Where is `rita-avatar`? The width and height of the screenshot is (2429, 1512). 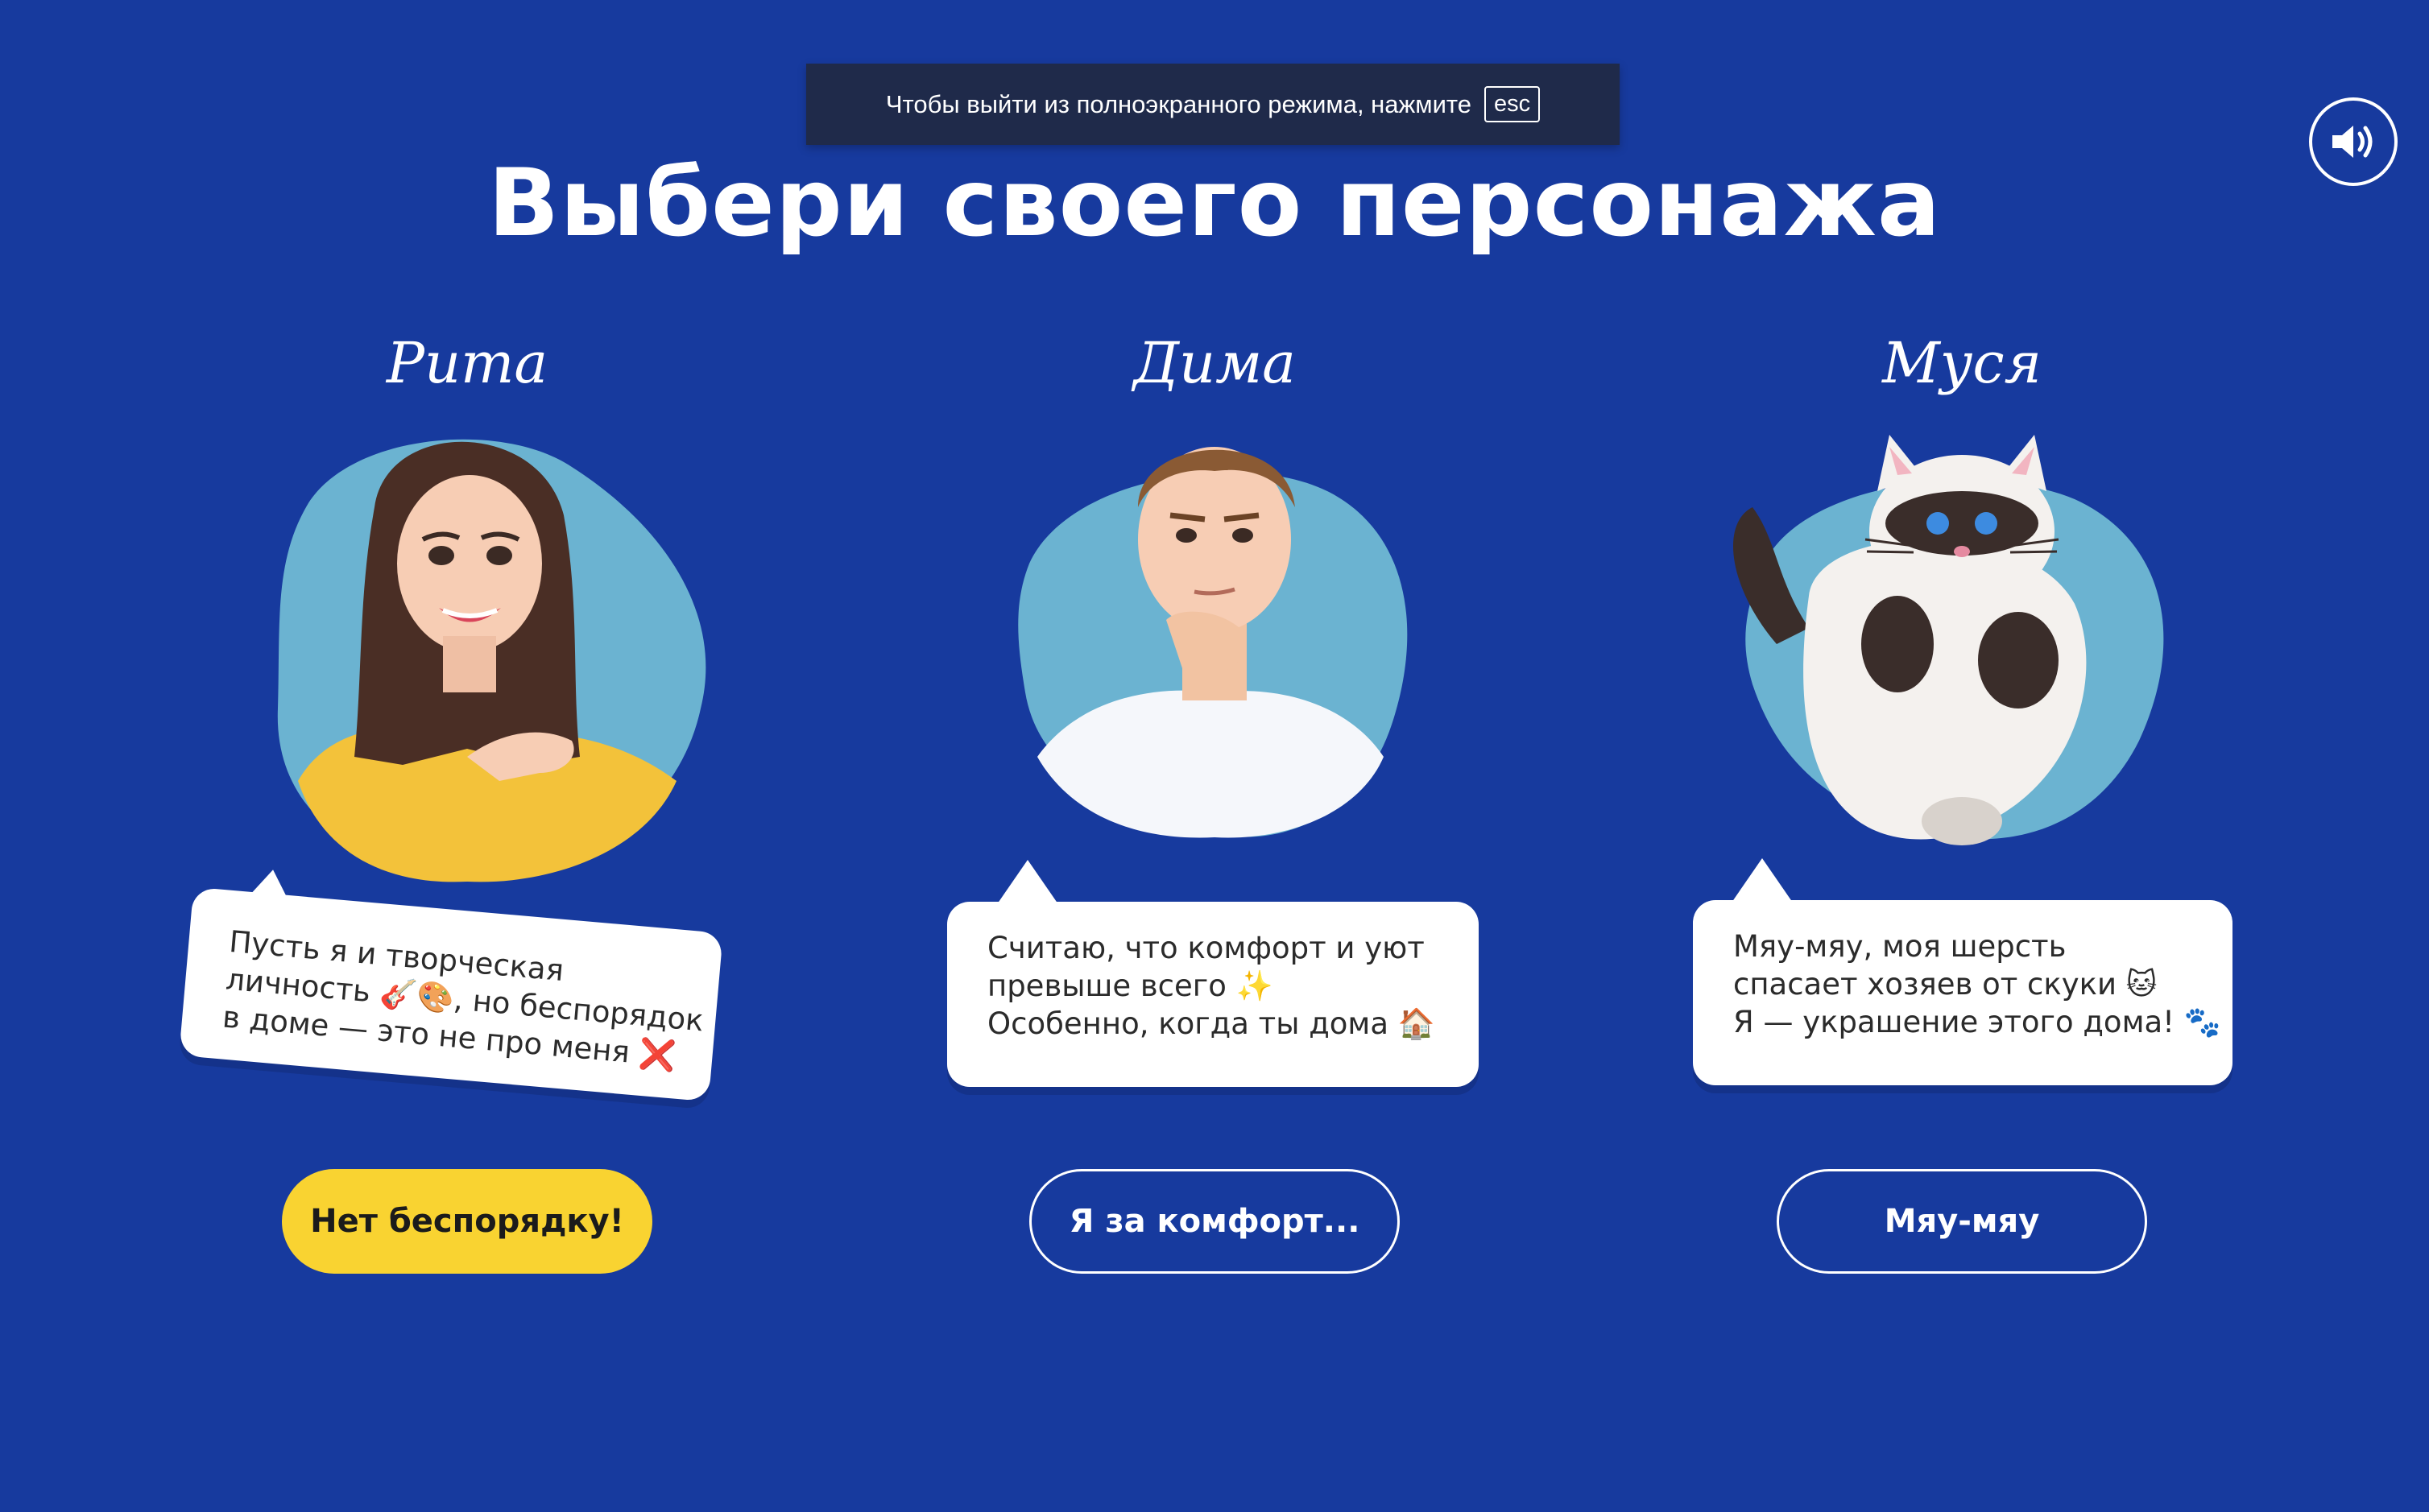 rita-avatar is located at coordinates (492, 660).